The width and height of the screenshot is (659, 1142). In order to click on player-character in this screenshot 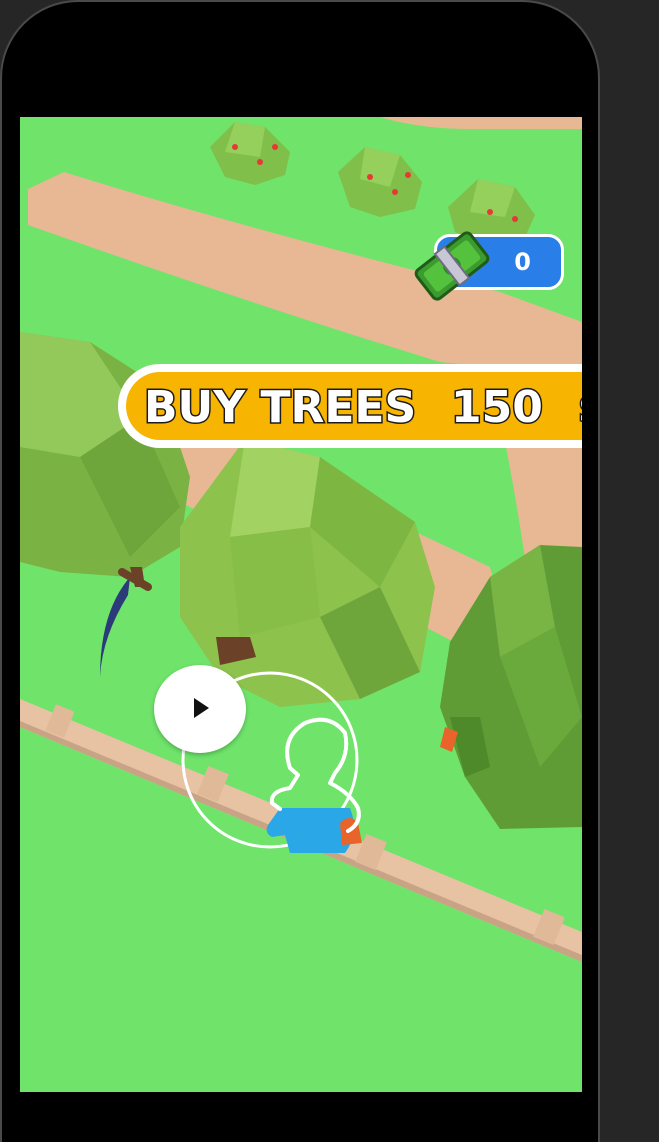, I will do `click(314, 785)`.